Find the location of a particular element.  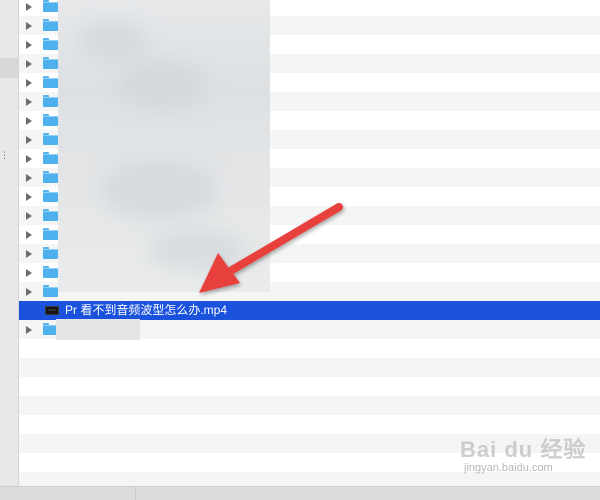

sidebar-mark: ⋮ is located at coordinates (4, 155).